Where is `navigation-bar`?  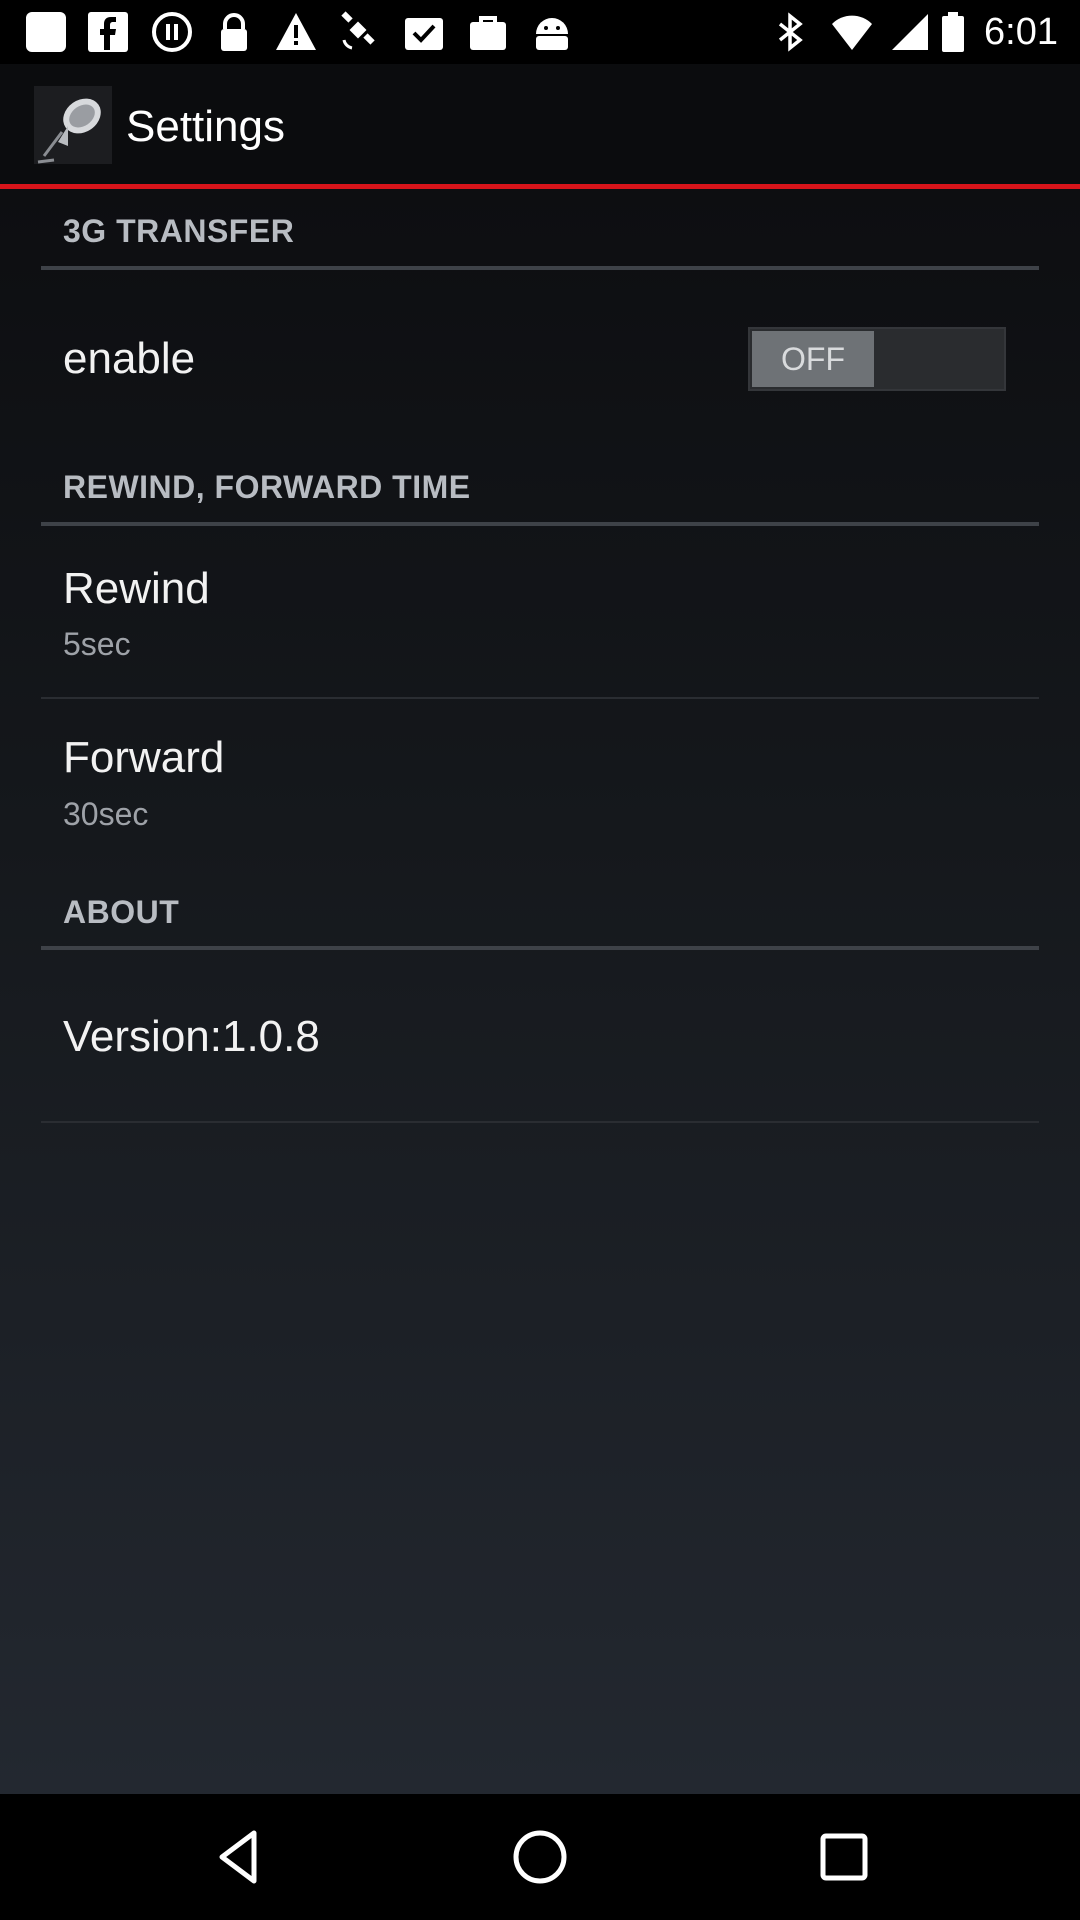 navigation-bar is located at coordinates (540, 1857).